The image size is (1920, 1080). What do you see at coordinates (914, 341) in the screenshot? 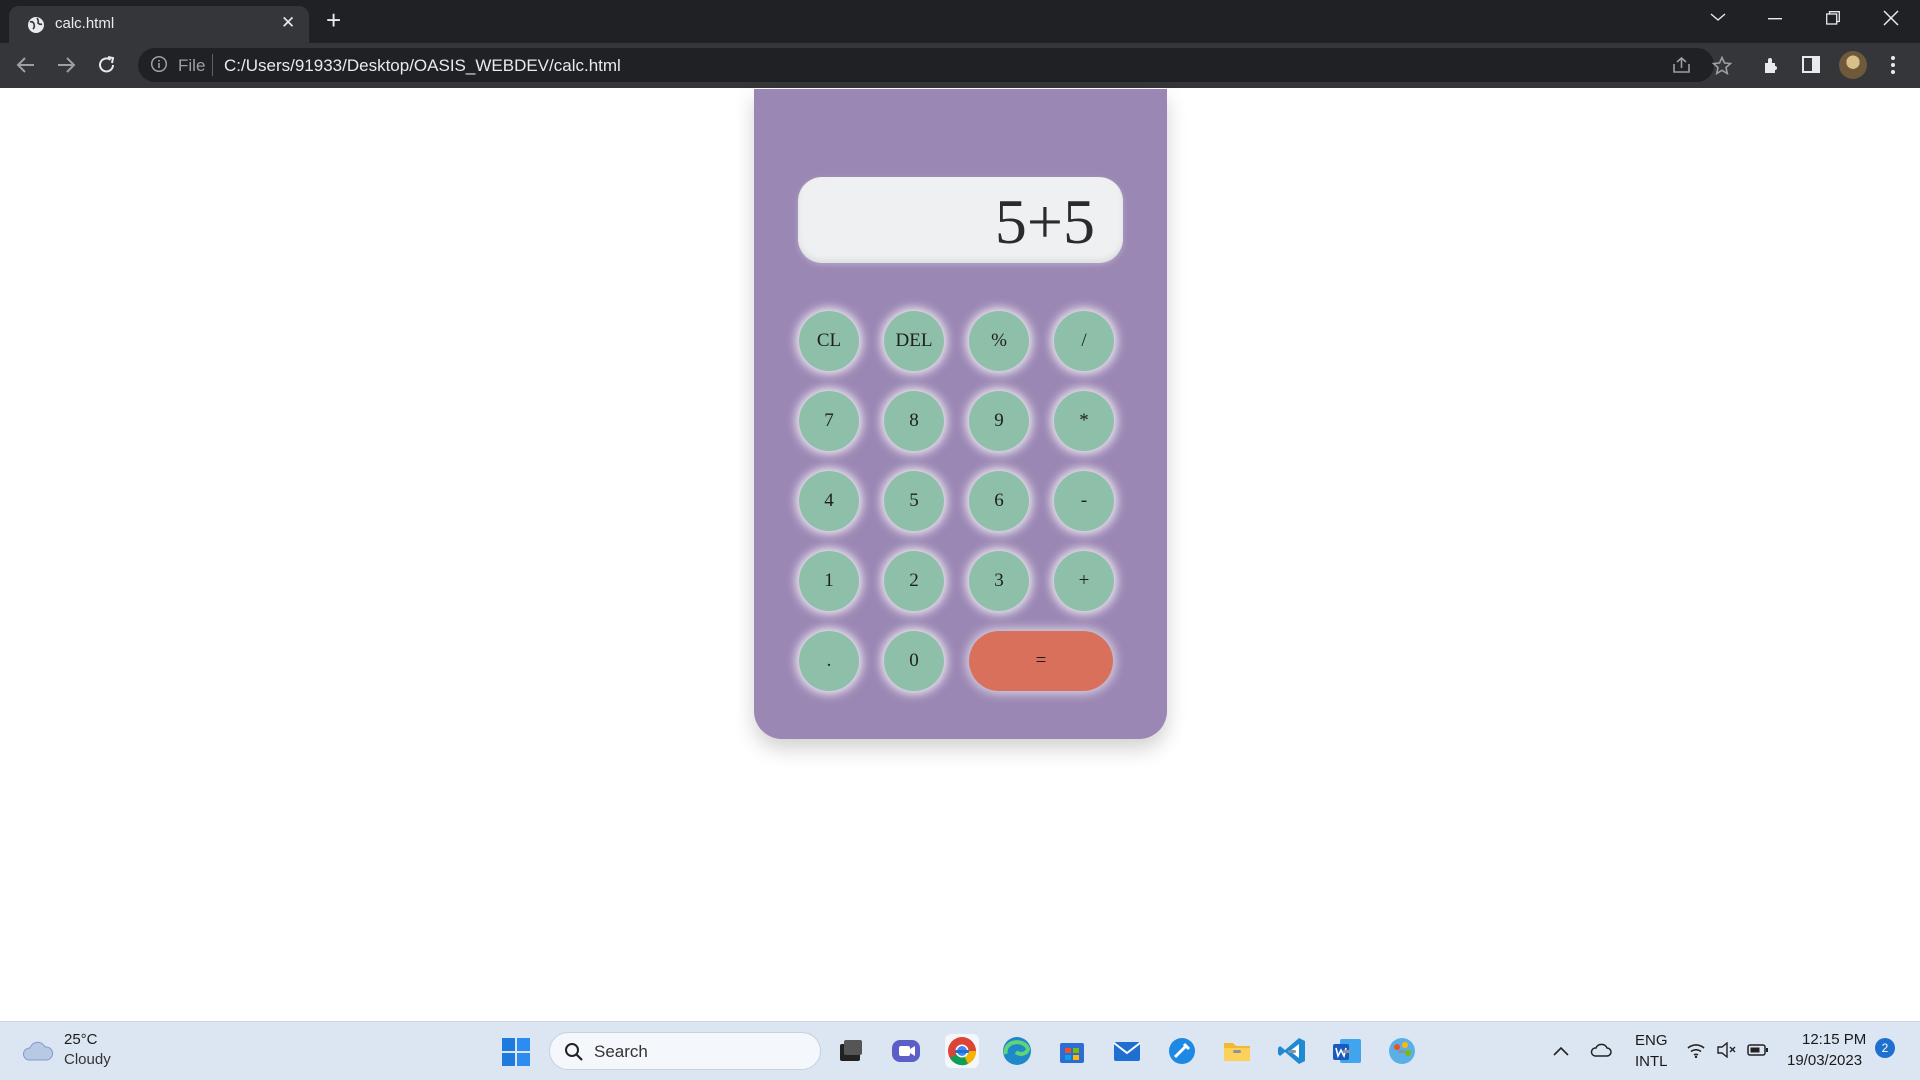
I see `delete-button: DEL` at bounding box center [914, 341].